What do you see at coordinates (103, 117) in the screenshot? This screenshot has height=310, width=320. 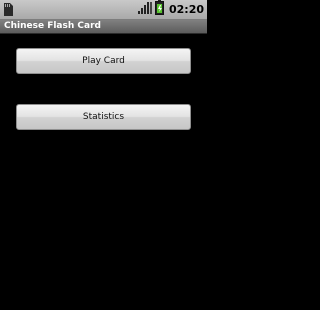 I see `statistics-button: Statistics` at bounding box center [103, 117].